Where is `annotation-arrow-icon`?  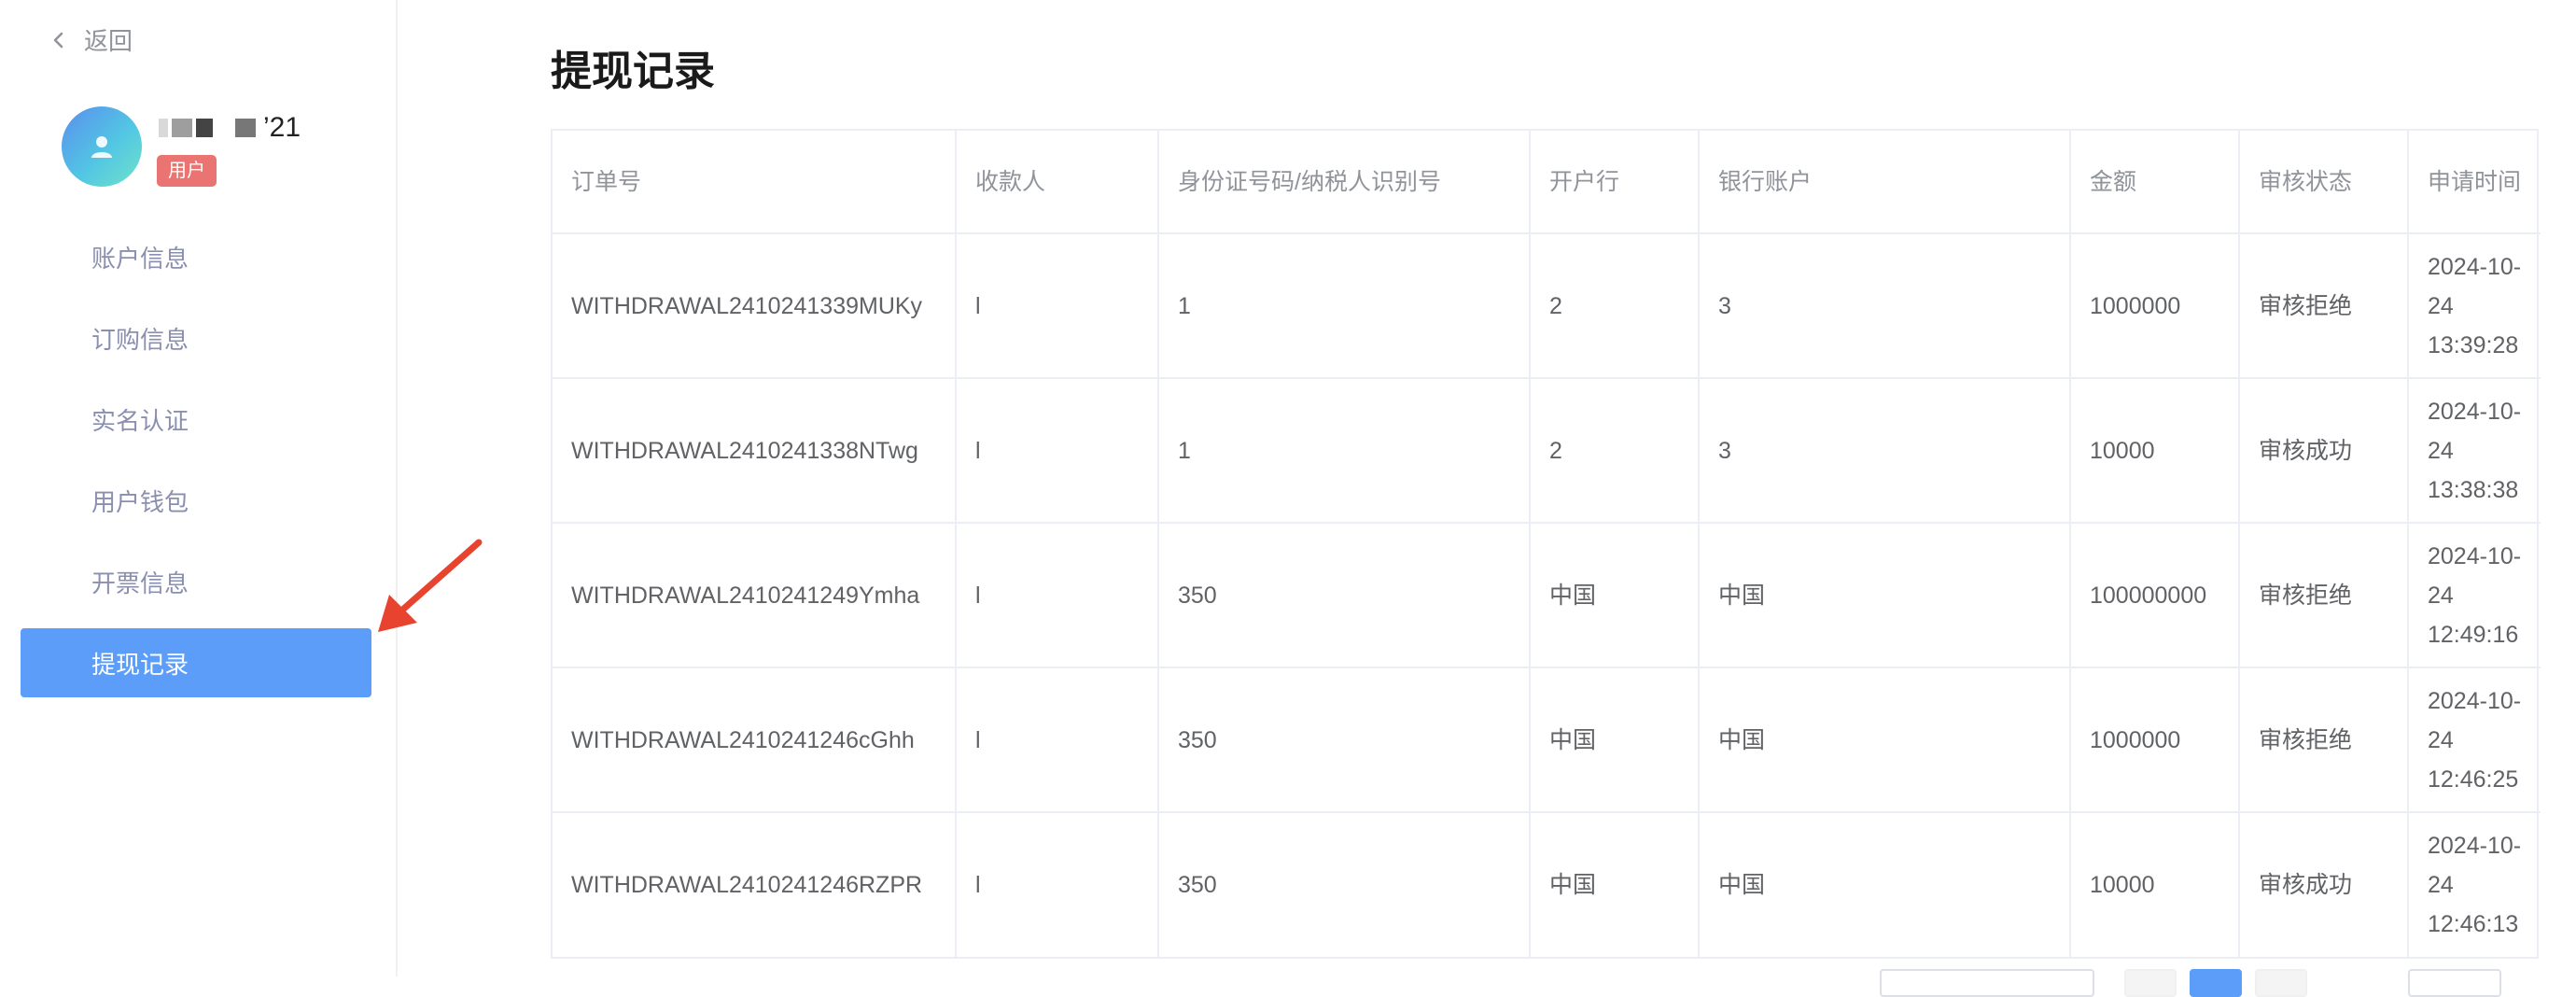
annotation-arrow-icon is located at coordinates (430, 585).